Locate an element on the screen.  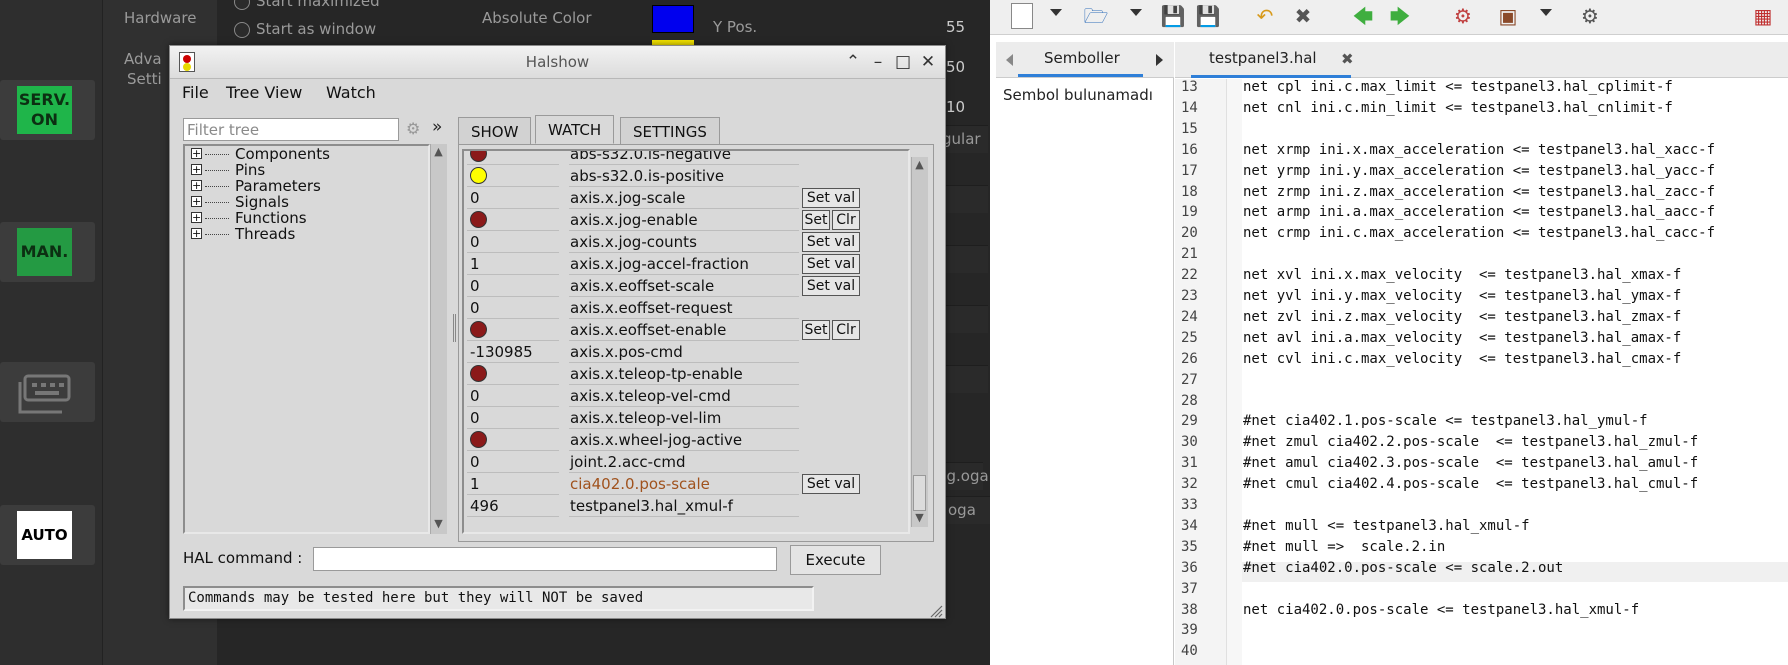
build-dropdown-icon is located at coordinates (1546, 12).